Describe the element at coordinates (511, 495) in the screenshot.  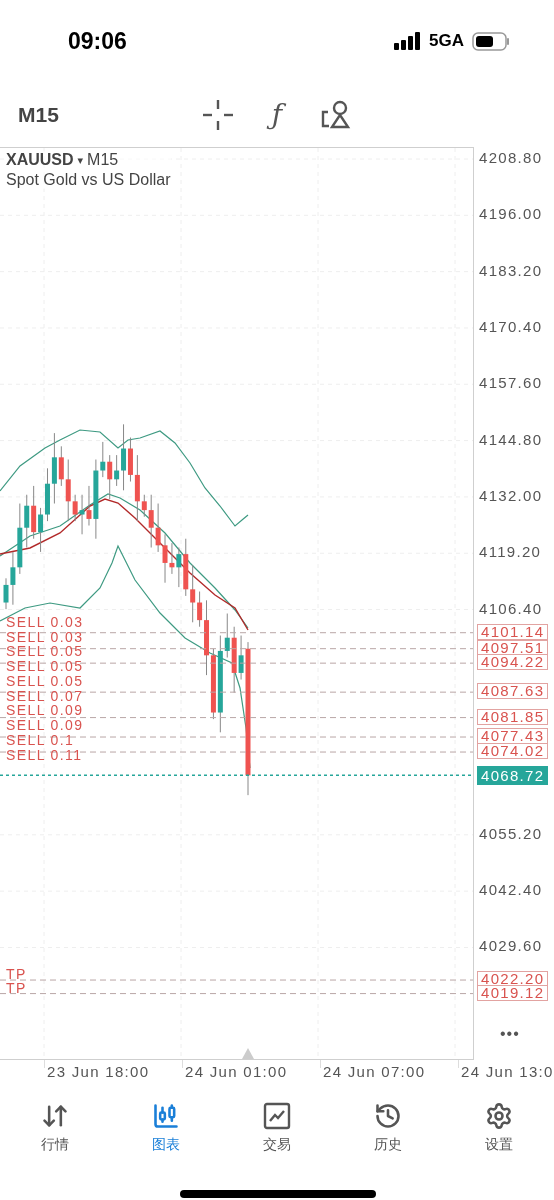
I see `price-label: 4132.00` at that location.